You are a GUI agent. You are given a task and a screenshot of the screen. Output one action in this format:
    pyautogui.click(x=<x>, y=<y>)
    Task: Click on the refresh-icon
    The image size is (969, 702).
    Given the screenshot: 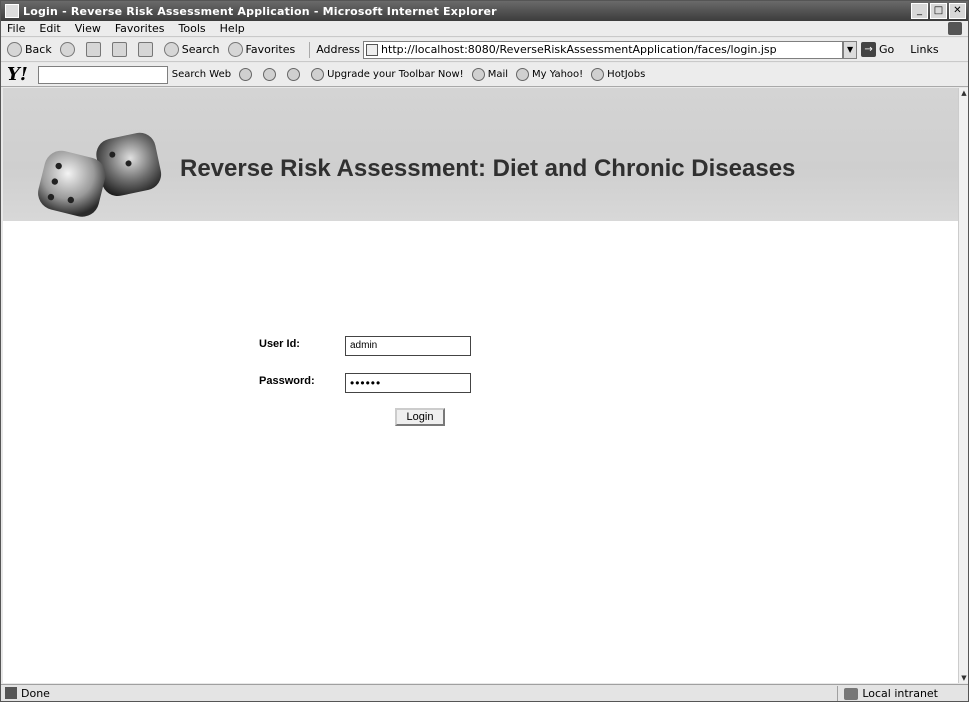 What is the action you would take?
    pyautogui.click(x=119, y=49)
    